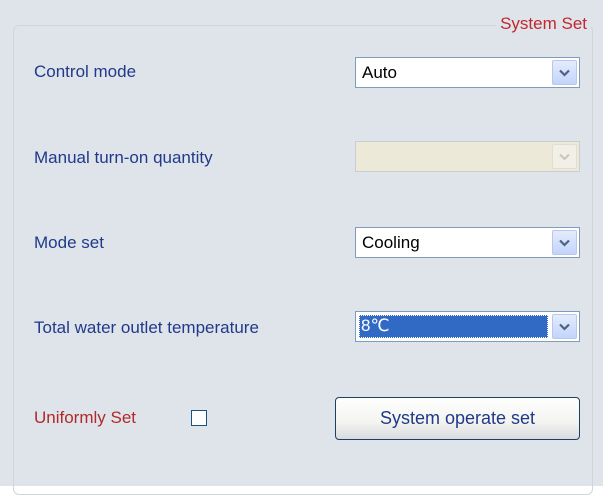  I want to click on uniformly-set-label: Uniformly Set, so click(85, 417).